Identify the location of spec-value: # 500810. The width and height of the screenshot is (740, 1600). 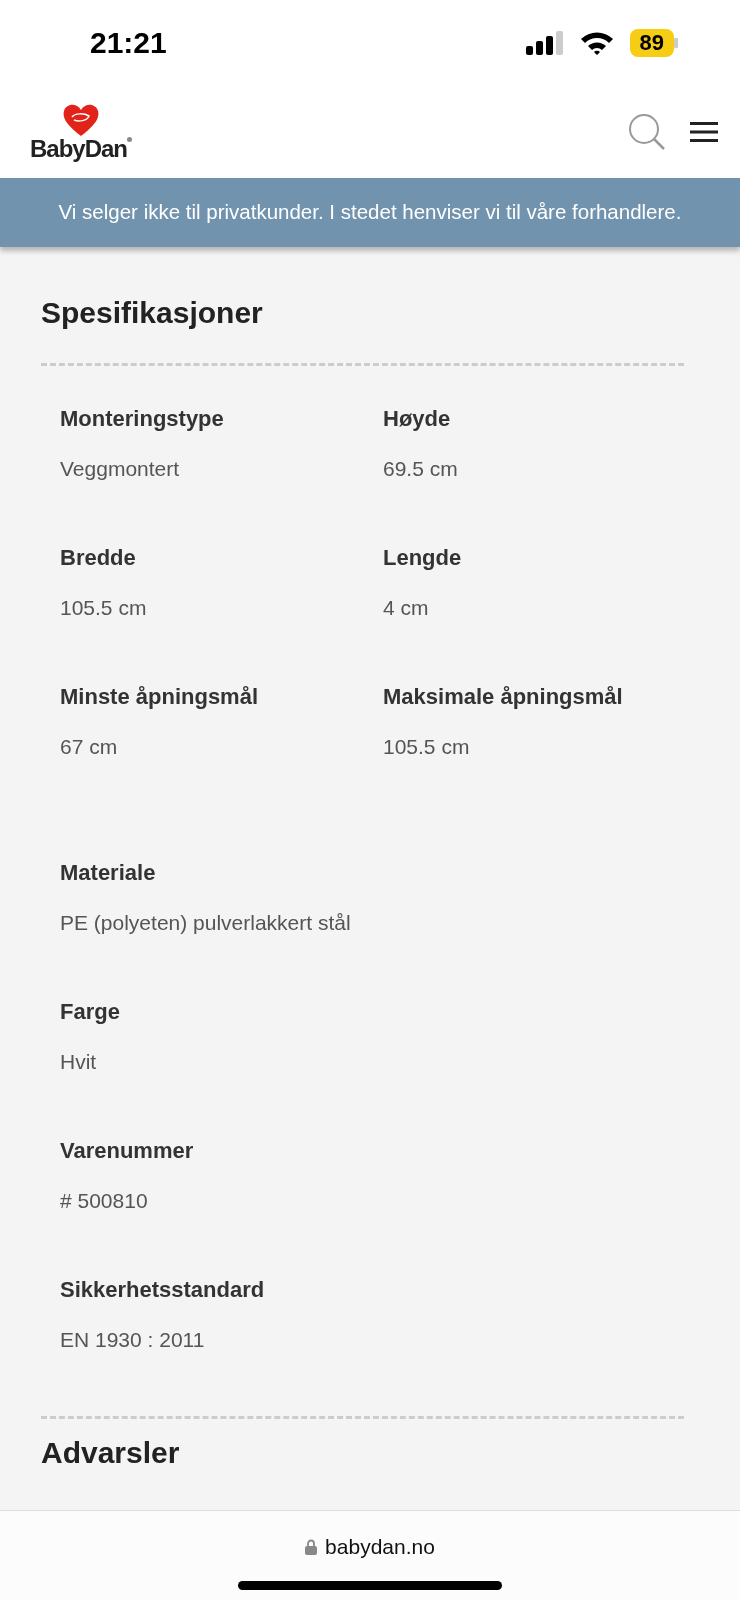
(104, 1201).